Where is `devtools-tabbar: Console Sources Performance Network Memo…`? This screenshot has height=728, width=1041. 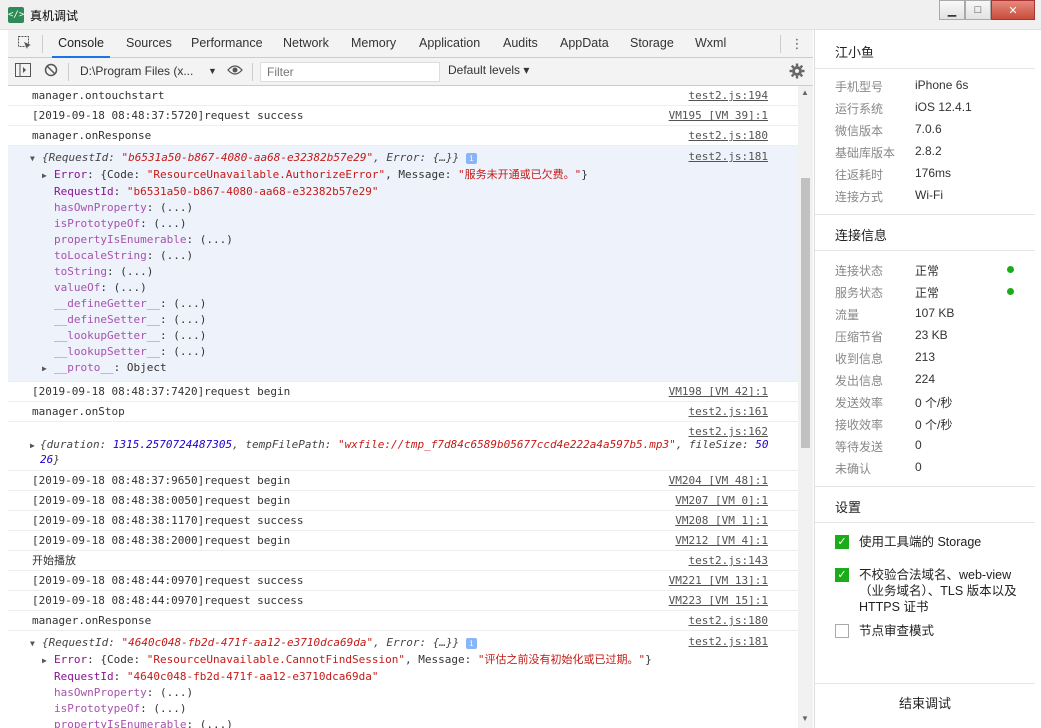
devtools-tabbar: Console Sources Performance Network Memo… is located at coordinates (410, 44).